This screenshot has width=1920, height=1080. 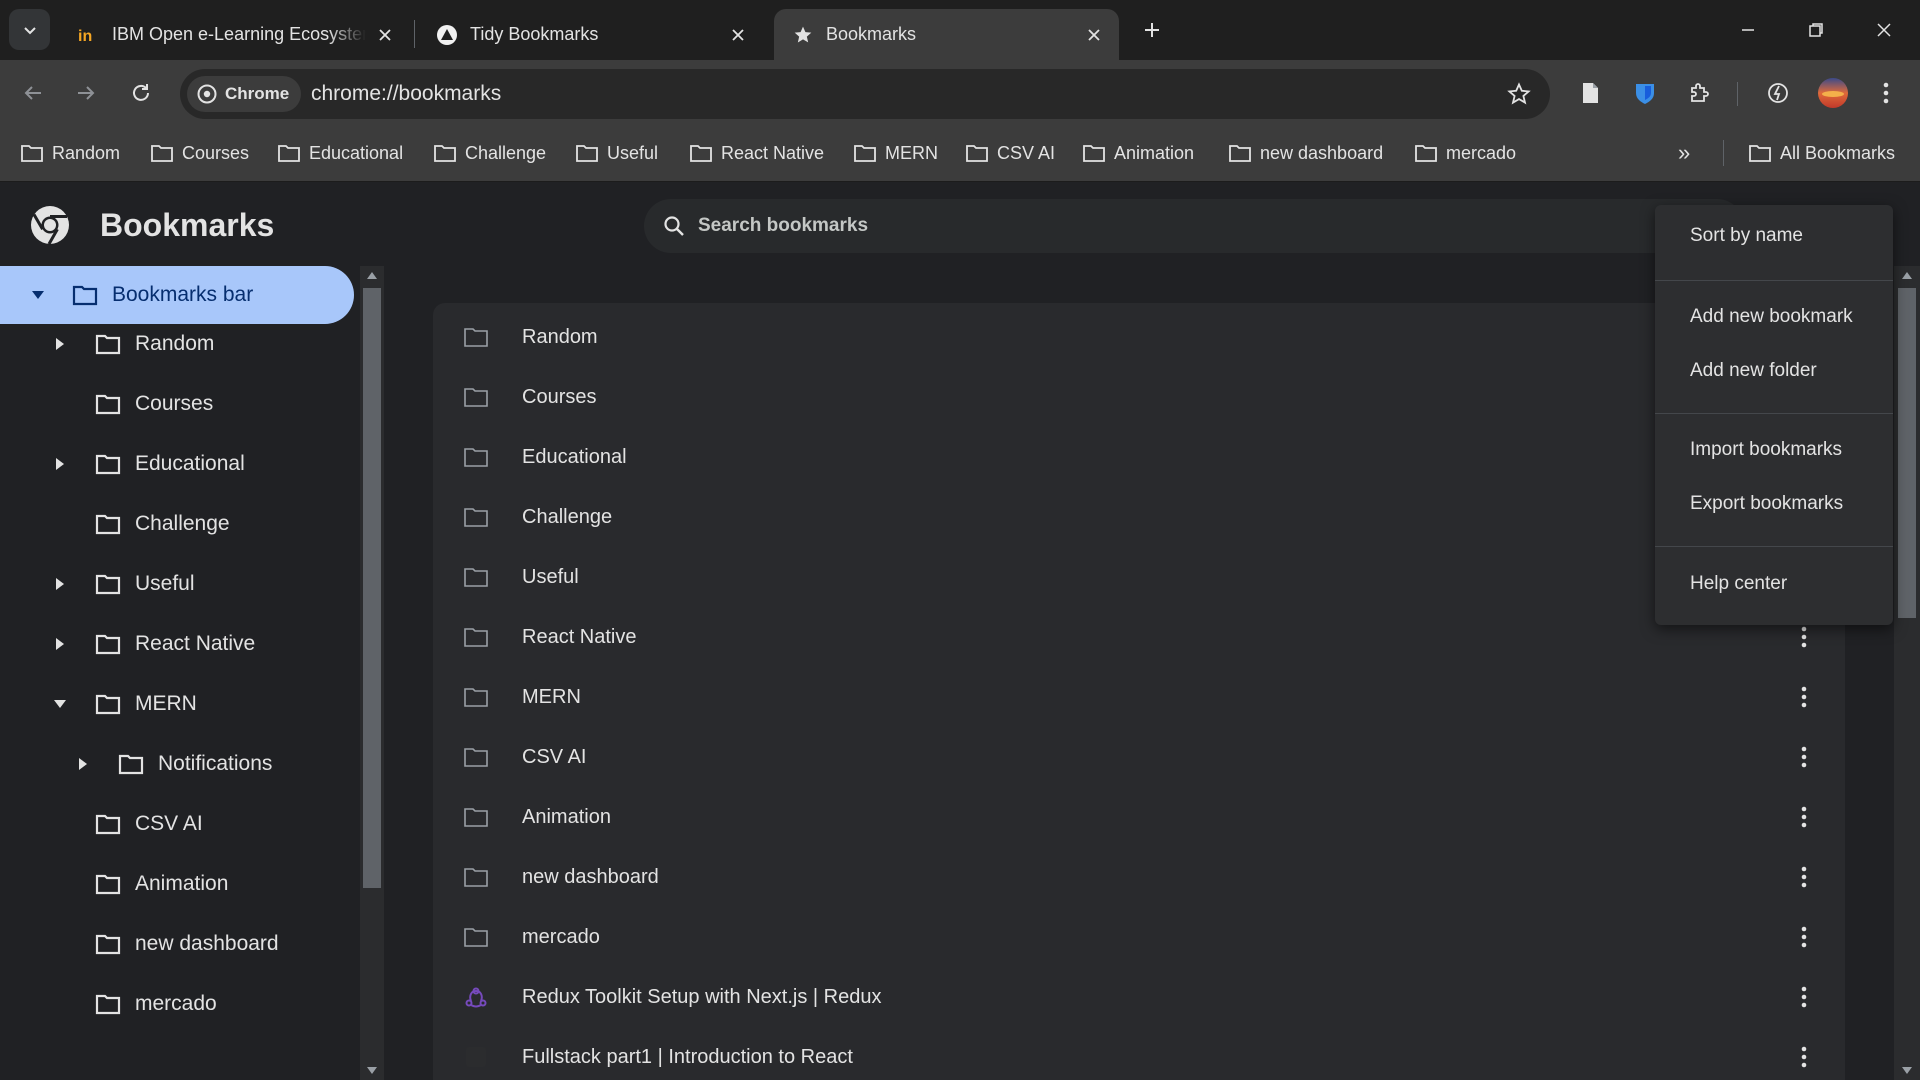 What do you see at coordinates (244, 94) in the screenshot?
I see `site-info-chip: Chrome` at bounding box center [244, 94].